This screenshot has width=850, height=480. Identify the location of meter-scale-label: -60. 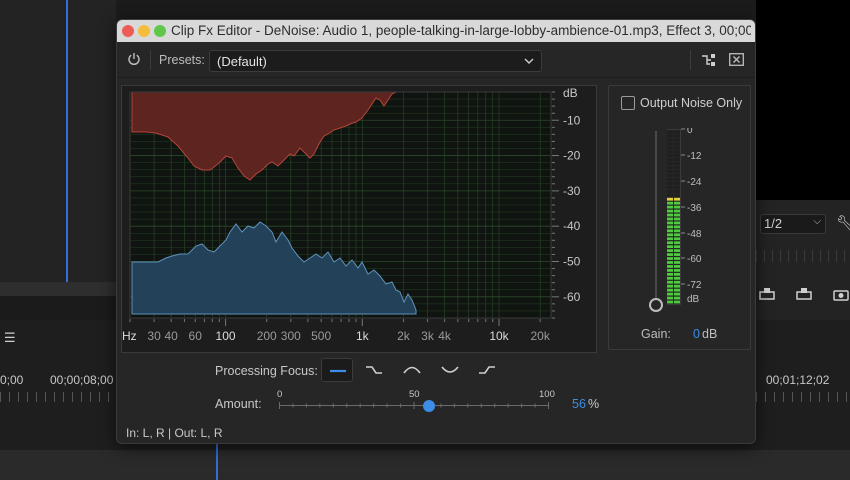
(694, 259).